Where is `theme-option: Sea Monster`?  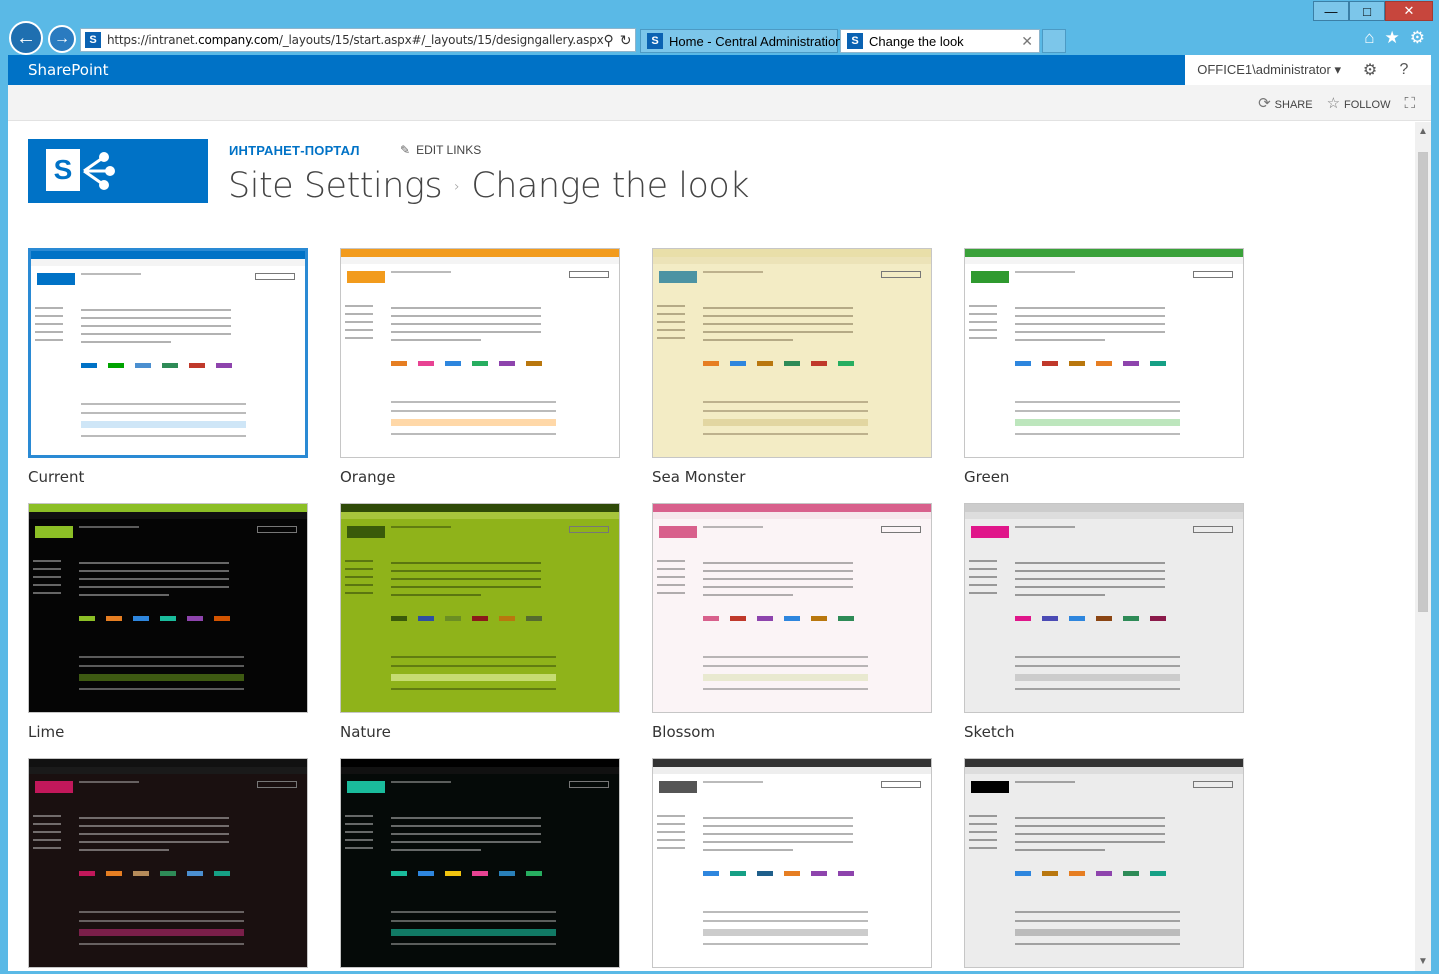
theme-option: Sea Monster is located at coordinates (792, 367).